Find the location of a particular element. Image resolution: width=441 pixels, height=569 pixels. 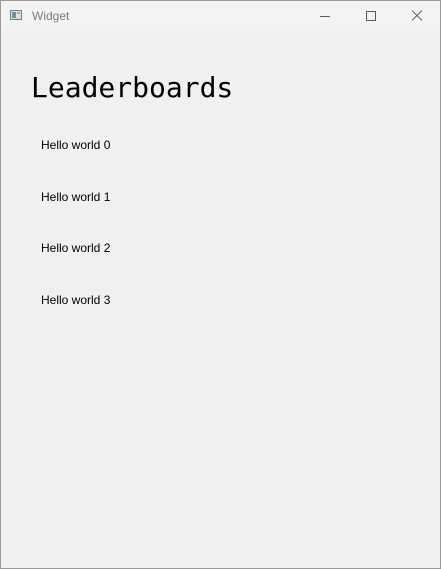

app-window-icon is located at coordinates (16, 15).